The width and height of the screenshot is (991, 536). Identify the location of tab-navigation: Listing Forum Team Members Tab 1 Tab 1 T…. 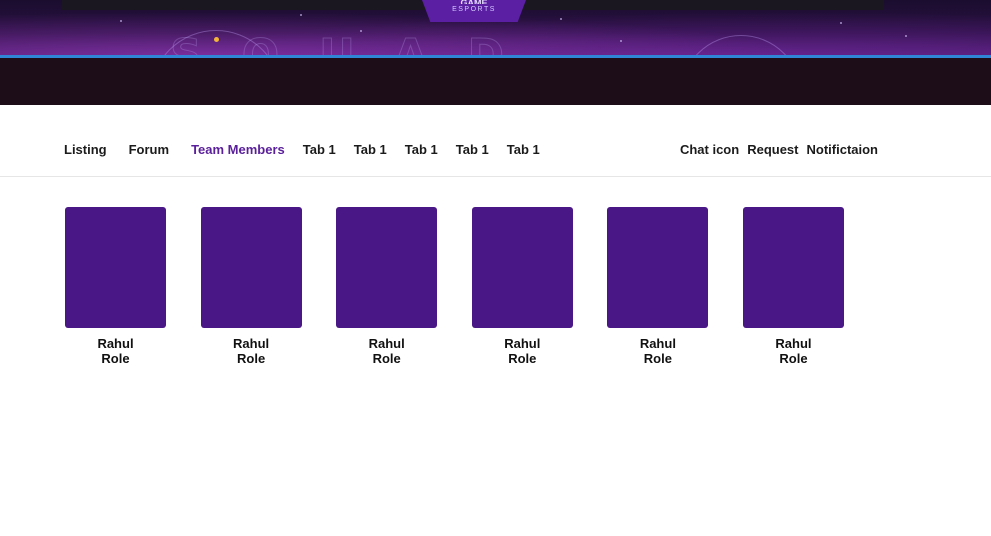
(495, 141).